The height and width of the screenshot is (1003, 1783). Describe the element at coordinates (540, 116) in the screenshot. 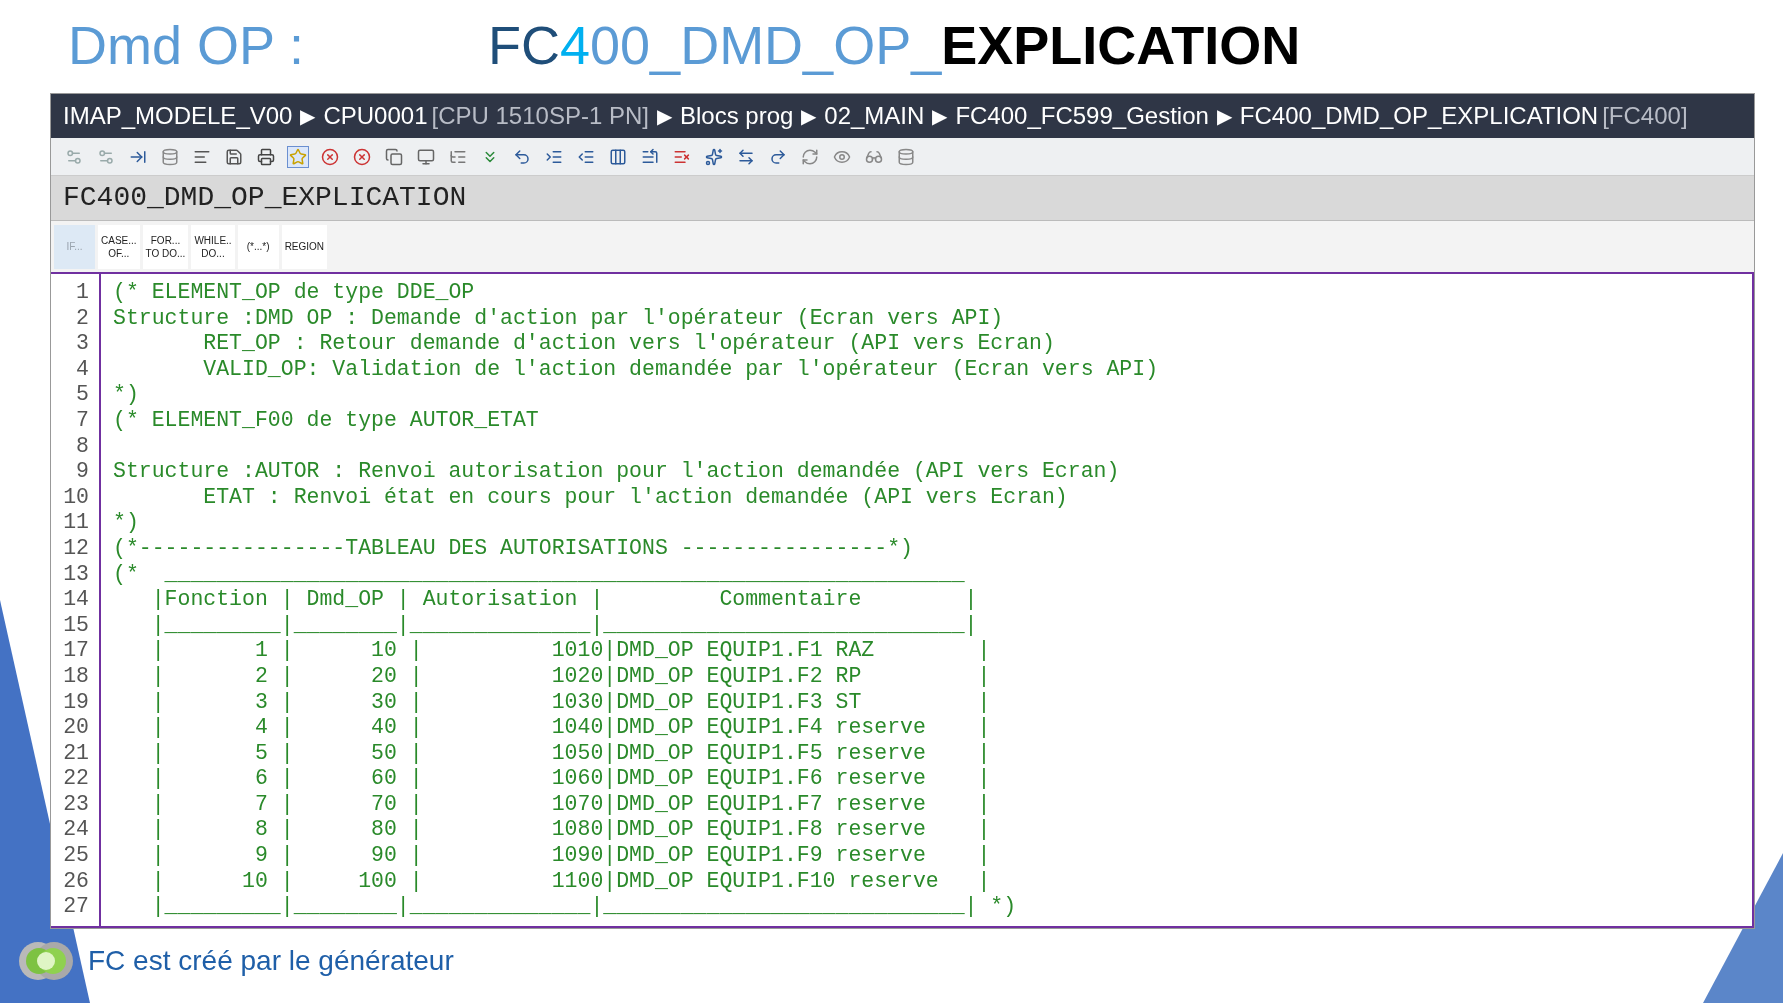

I see `breadcrumb-detail: [CPU 1510SP-1 PN]` at that location.